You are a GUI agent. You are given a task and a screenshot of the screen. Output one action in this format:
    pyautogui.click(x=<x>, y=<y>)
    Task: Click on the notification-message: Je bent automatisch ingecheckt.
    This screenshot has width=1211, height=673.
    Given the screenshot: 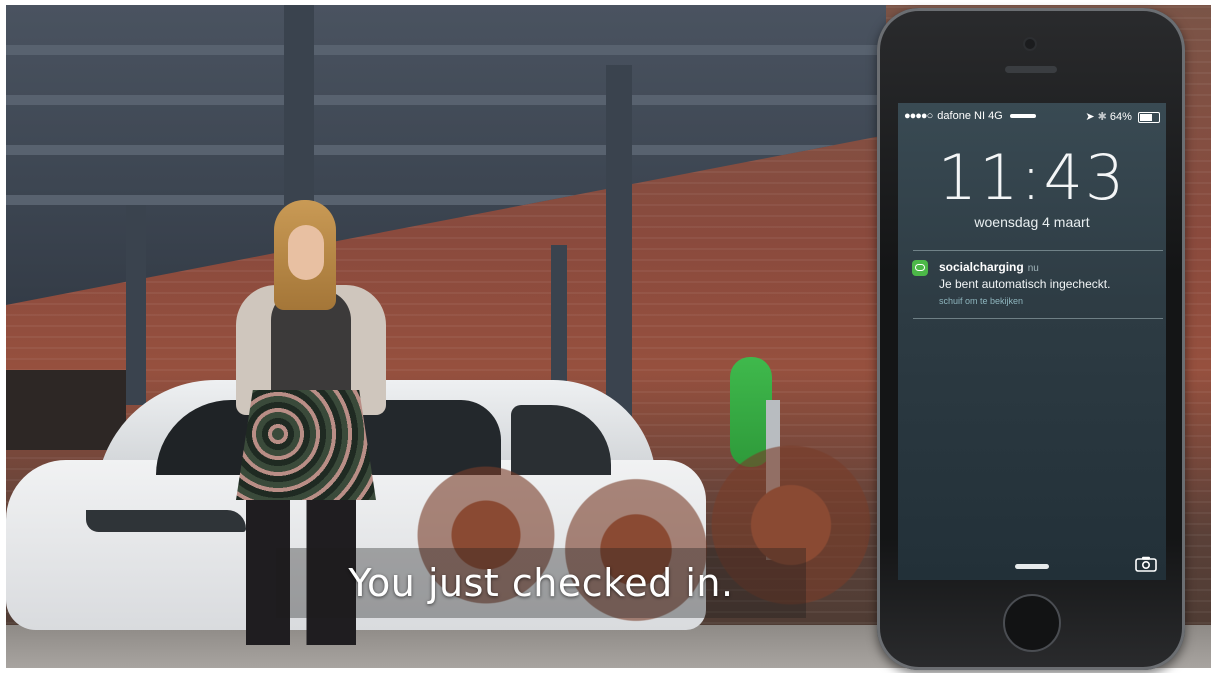 What is the action you would take?
    pyautogui.click(x=1025, y=284)
    